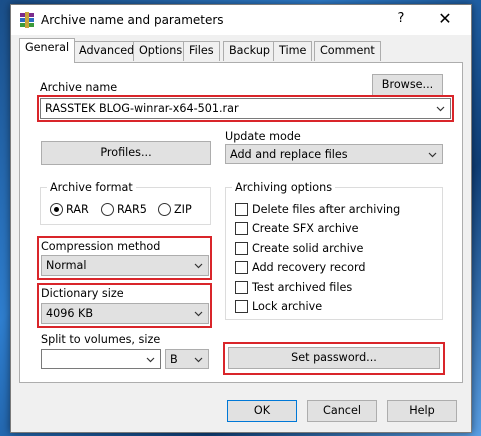 This screenshot has width=481, height=436. What do you see at coordinates (91, 187) in the screenshot?
I see `archive-format-title: Archive format` at bounding box center [91, 187].